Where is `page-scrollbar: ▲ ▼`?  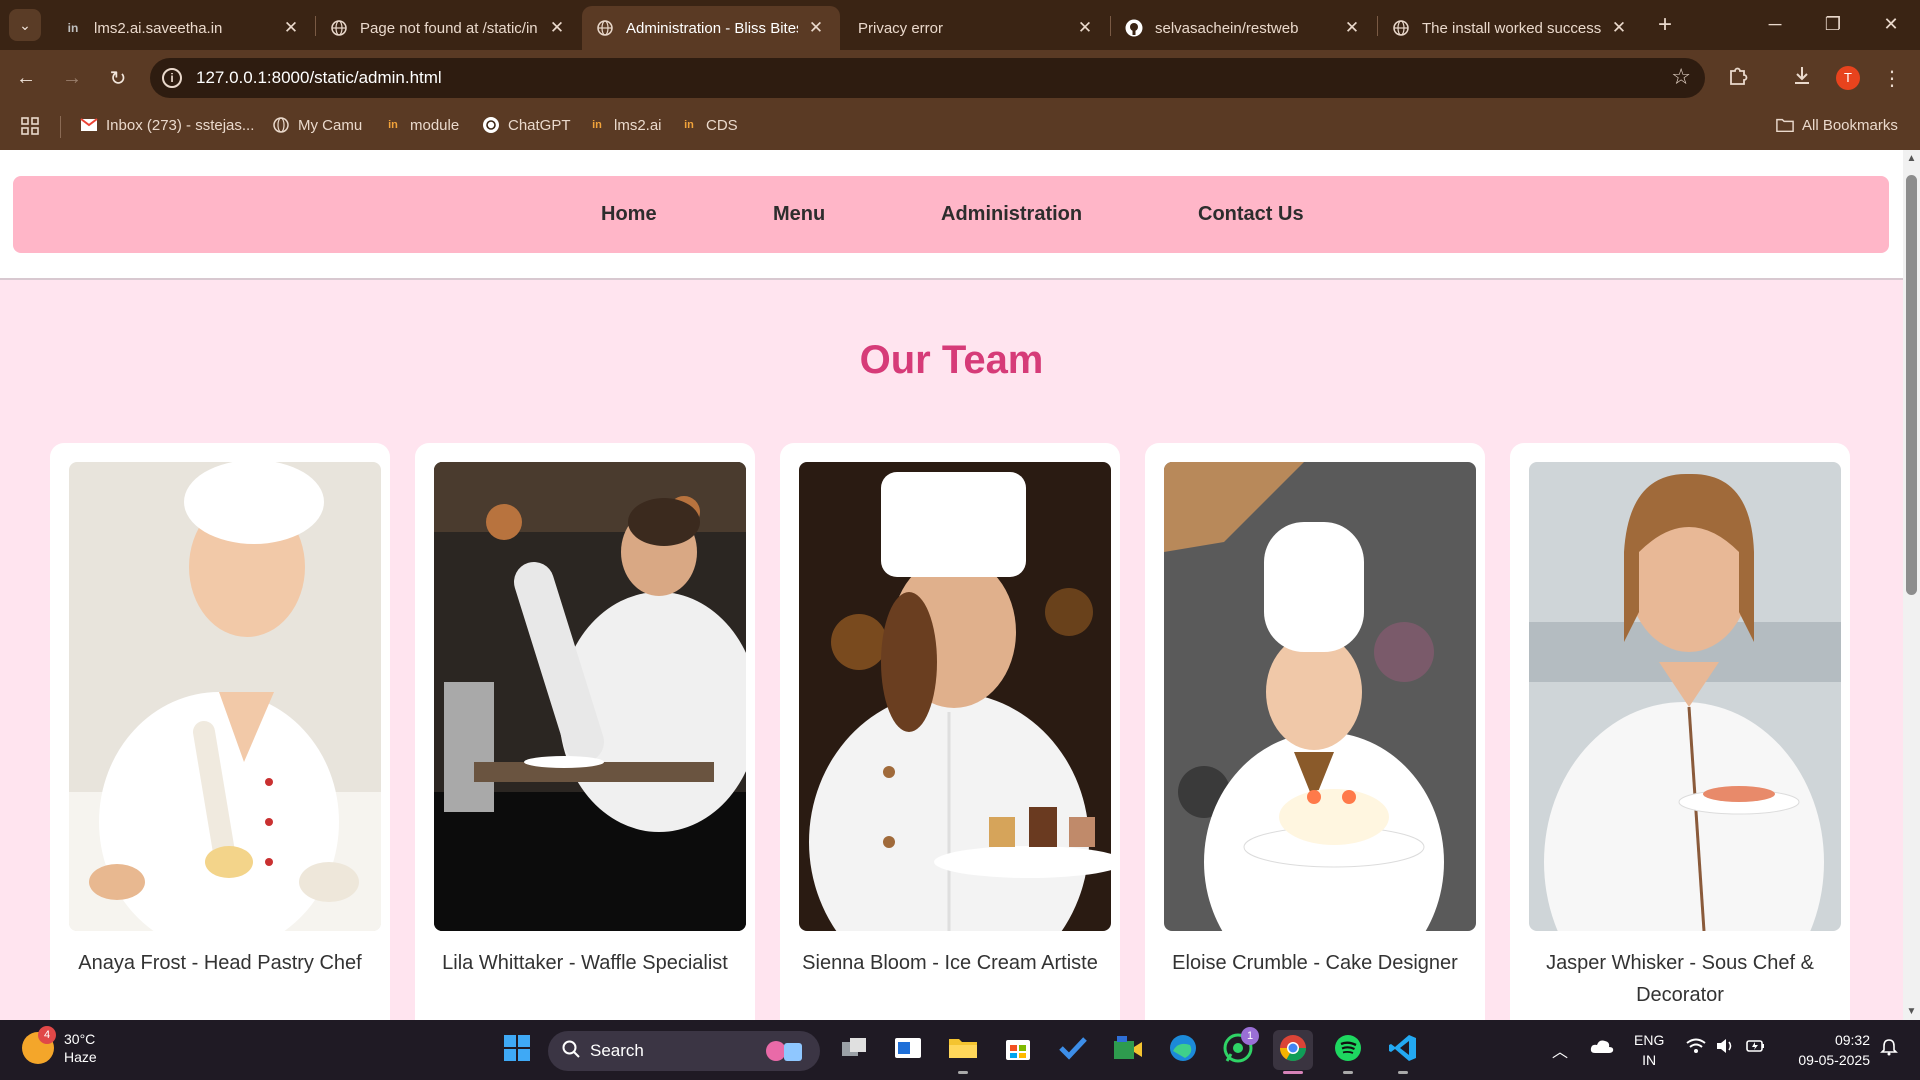 page-scrollbar: ▲ ▼ is located at coordinates (1911, 585).